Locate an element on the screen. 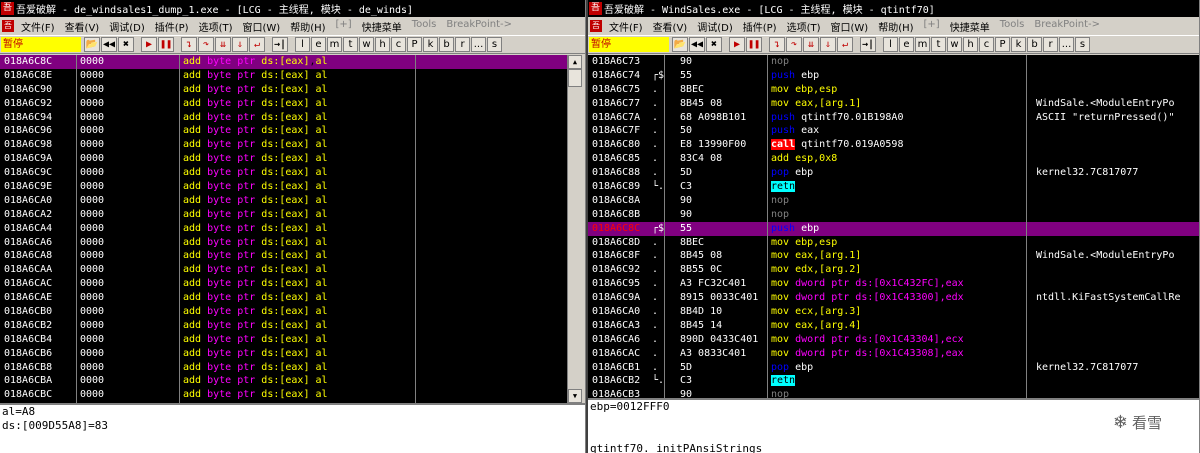 This screenshot has height=453, width=1200. disasm-row: 018A6C9E 0000 add byte ptr ds:[eax],al is located at coordinates (283, 187).